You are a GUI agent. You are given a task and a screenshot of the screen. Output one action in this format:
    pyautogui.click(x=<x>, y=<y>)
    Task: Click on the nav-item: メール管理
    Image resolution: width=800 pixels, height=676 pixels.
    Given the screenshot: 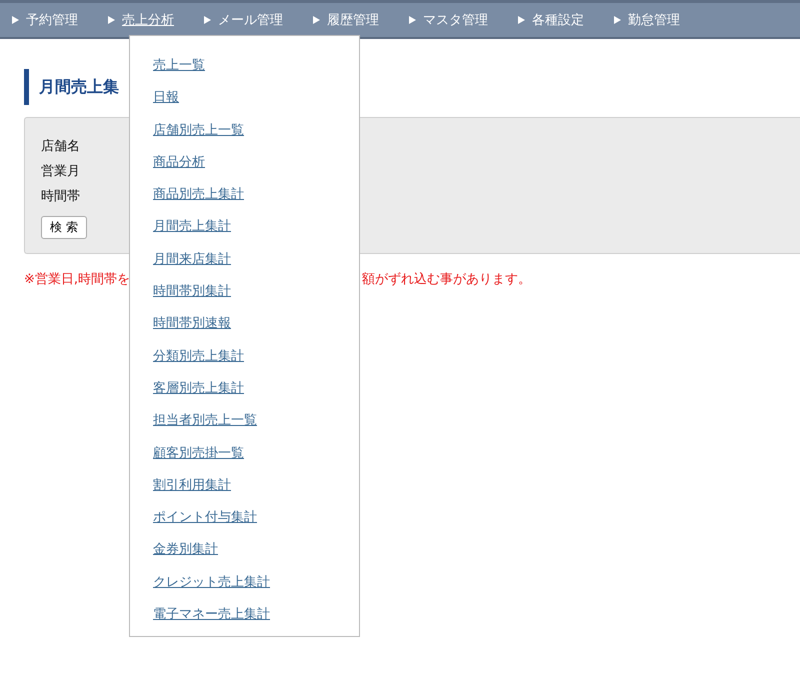 What is the action you would take?
    pyautogui.click(x=243, y=20)
    